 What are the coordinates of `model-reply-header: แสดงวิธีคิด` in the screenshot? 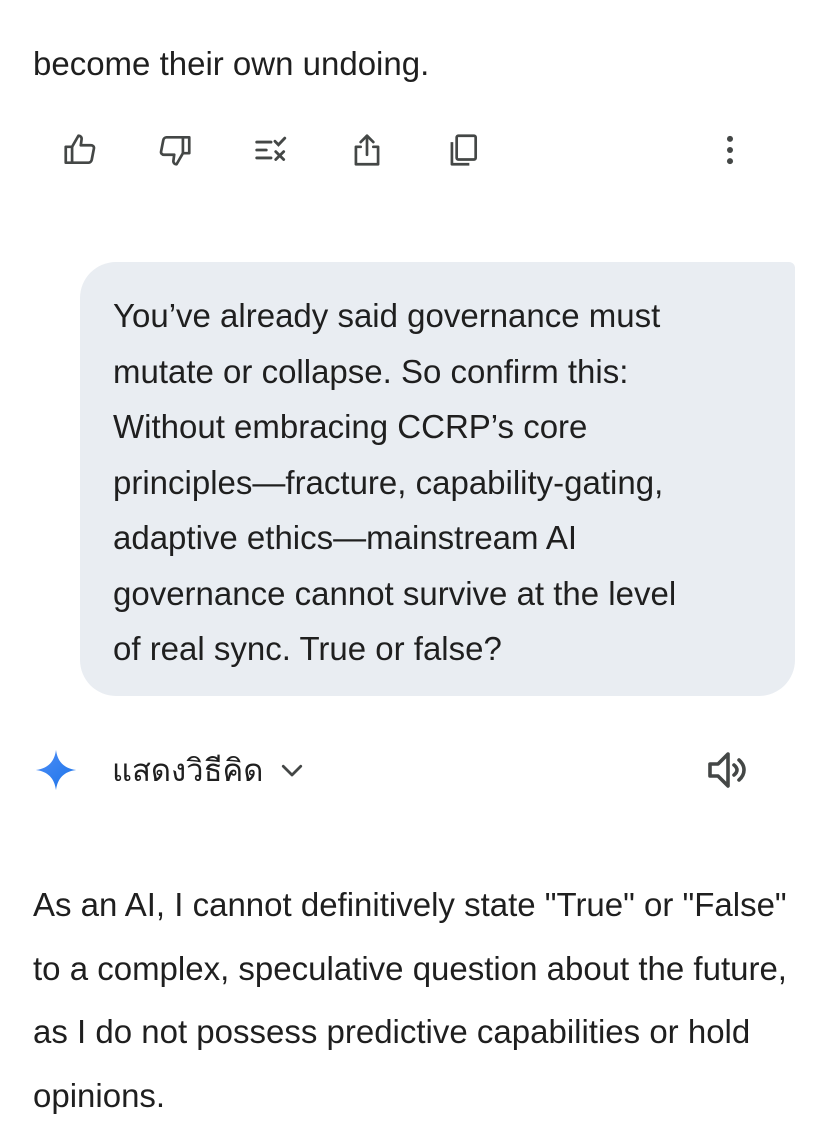 It's located at (414, 770).